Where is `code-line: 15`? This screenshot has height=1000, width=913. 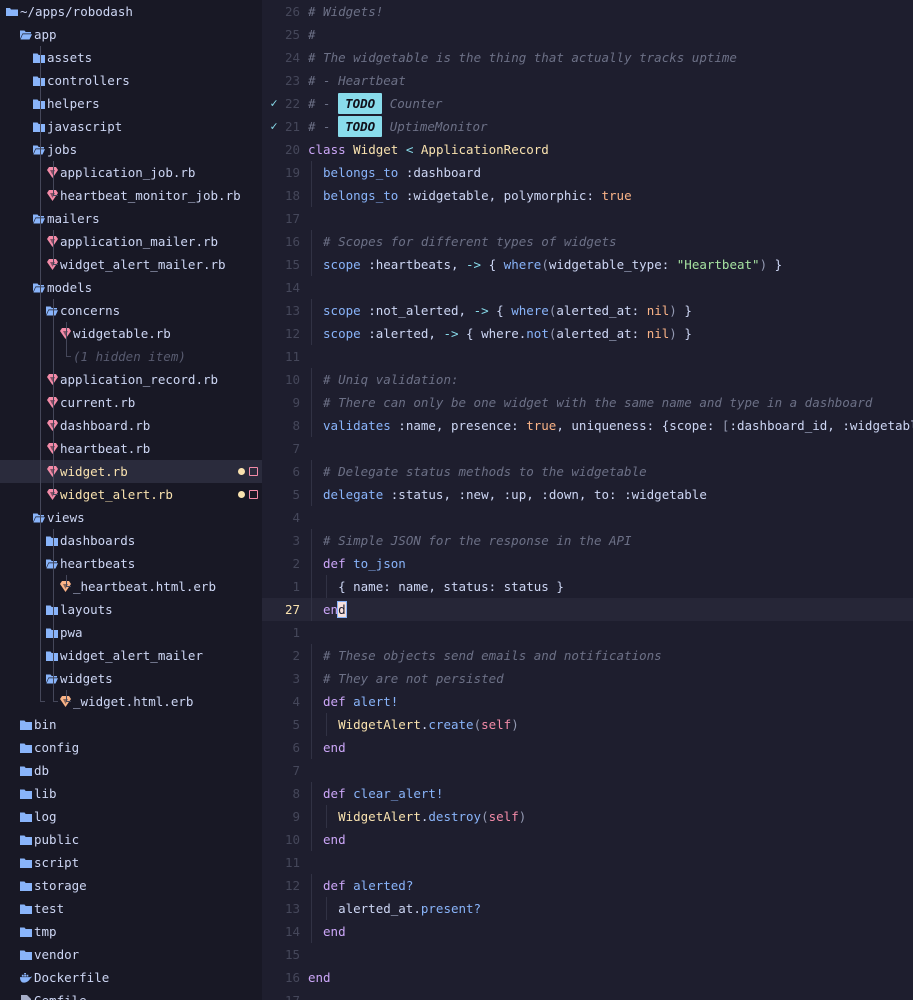 code-line: 15 is located at coordinates (587, 954).